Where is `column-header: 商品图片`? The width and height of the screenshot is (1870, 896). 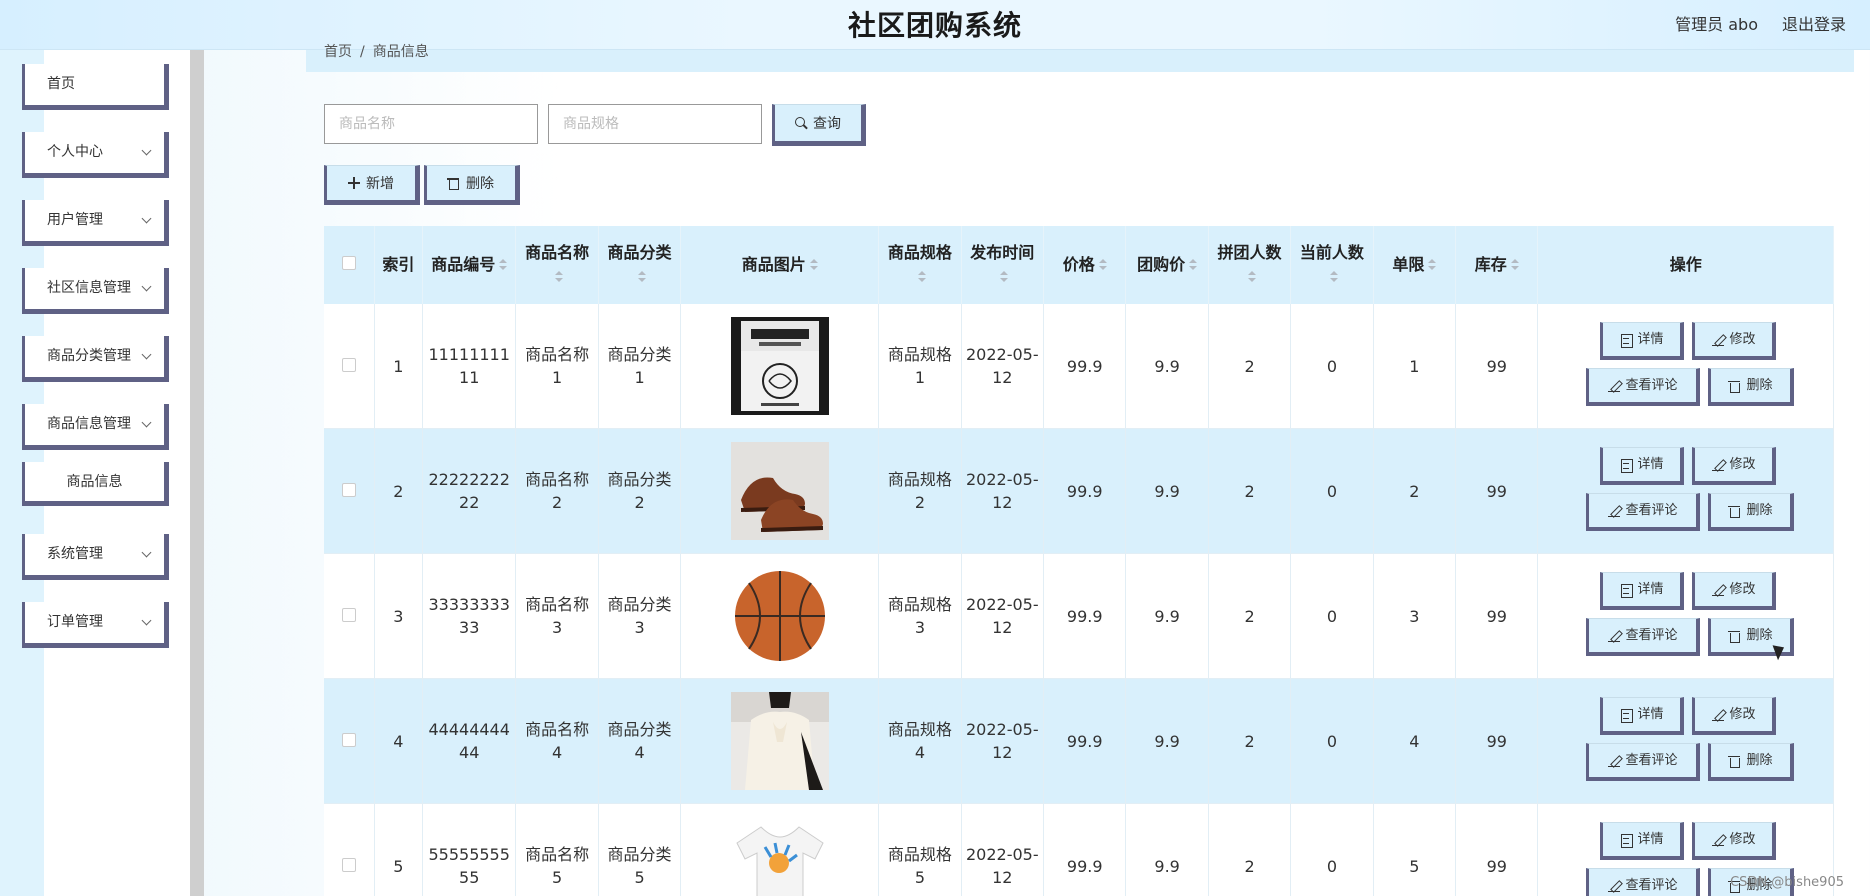
column-header: 商品图片 is located at coordinates (780, 265).